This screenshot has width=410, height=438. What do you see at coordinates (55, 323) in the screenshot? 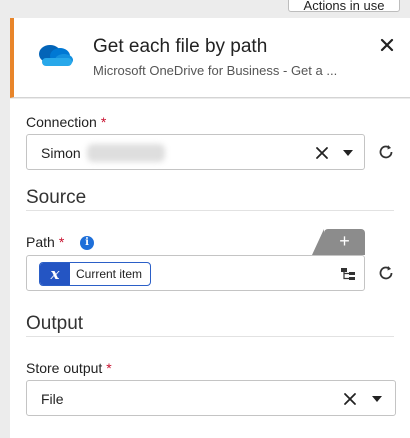
I see `output-heading: Output` at bounding box center [55, 323].